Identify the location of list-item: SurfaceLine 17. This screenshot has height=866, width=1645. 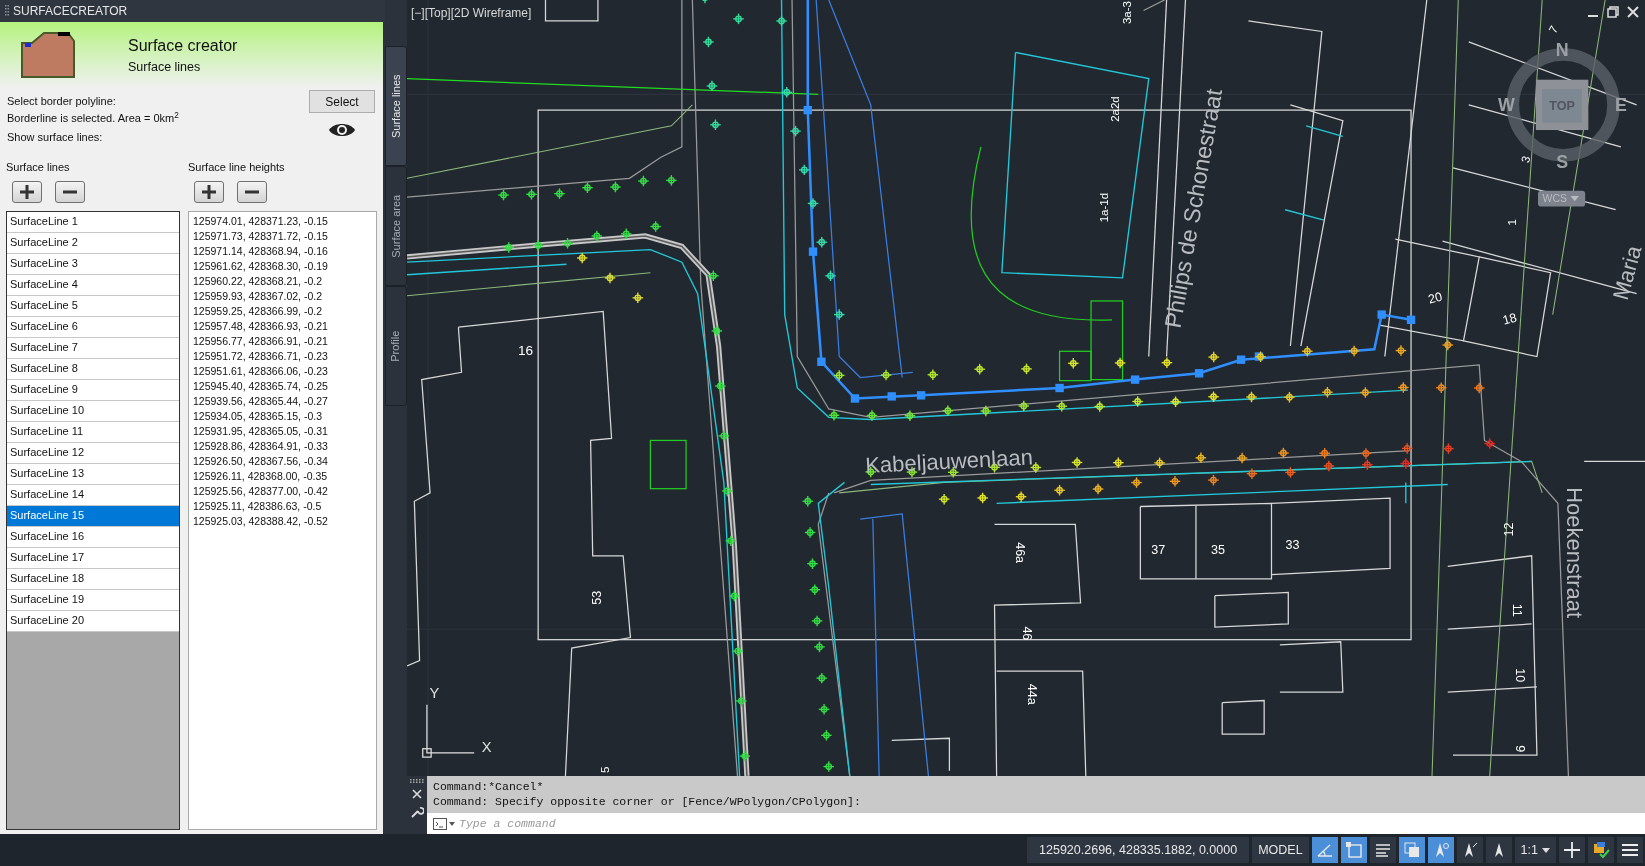
(93, 558).